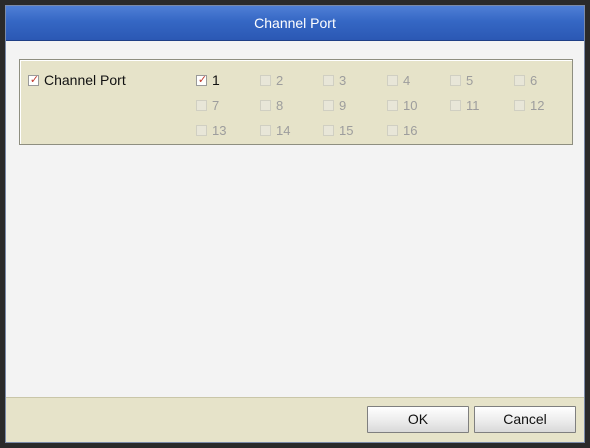 The width and height of the screenshot is (590, 448). Describe the element at coordinates (275, 130) in the screenshot. I see `channel-checkbox-14: 14` at that location.